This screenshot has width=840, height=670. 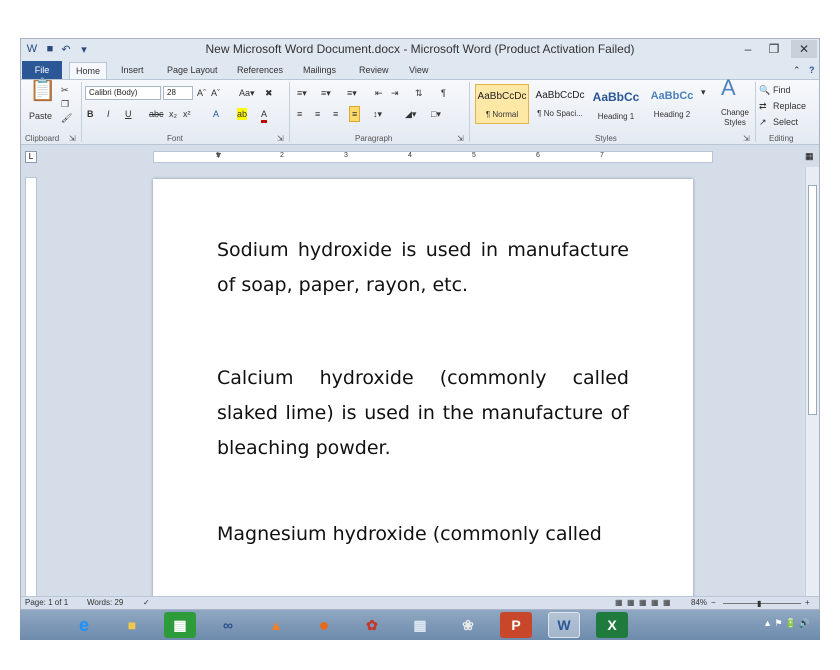 I want to click on justify-icon: ≡, so click(x=355, y=114).